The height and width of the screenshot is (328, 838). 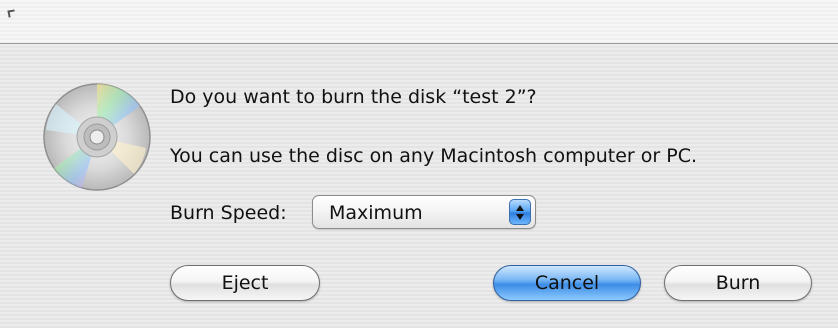 I want to click on burn-button: Burn, so click(x=738, y=283).